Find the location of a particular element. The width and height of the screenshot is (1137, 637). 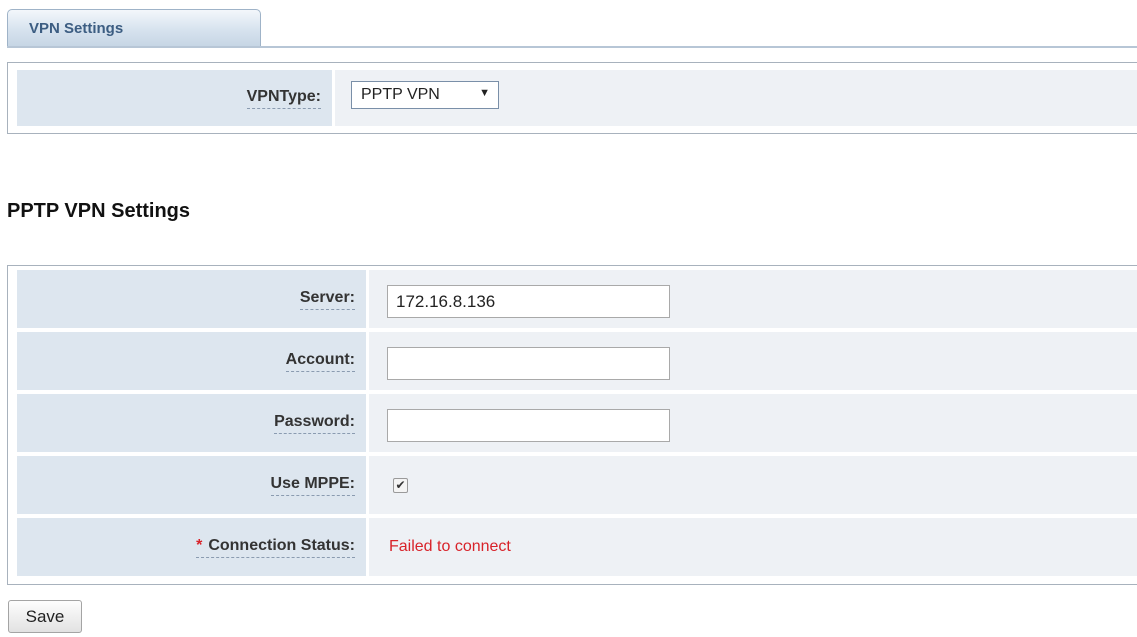

connection-status-label-cell: * Connection Status: is located at coordinates (191, 547).